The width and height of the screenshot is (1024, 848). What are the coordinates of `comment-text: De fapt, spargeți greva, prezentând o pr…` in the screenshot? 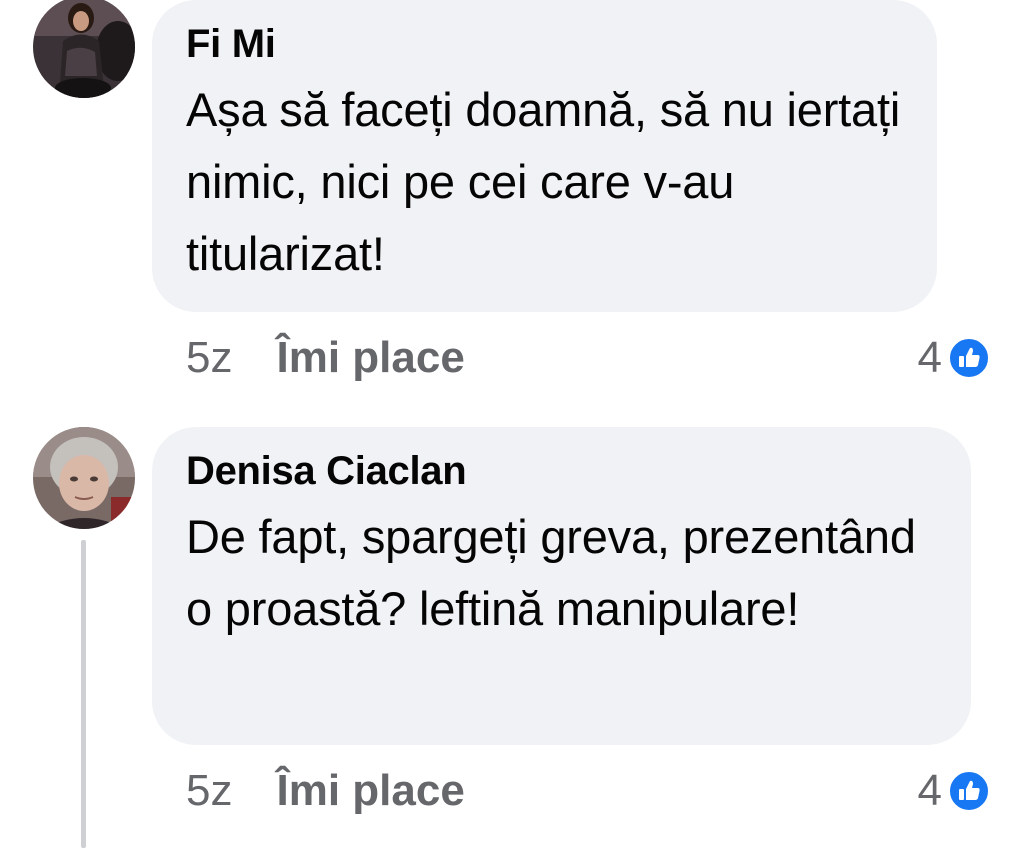 It's located at (551, 572).